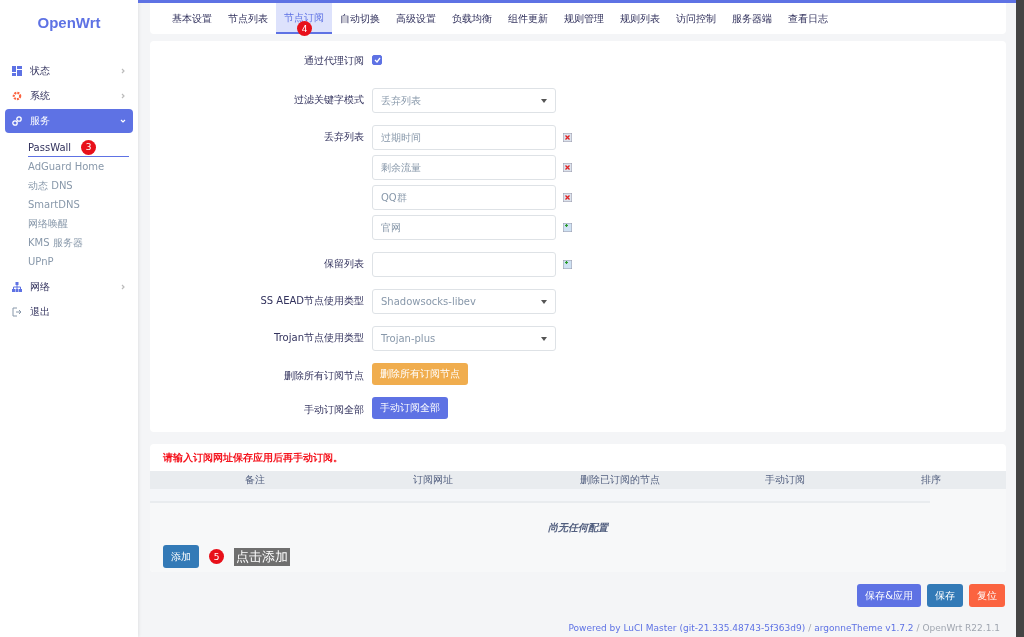  Describe the element at coordinates (464, 338) in the screenshot. I see `select-field: Trojan-plus` at that location.